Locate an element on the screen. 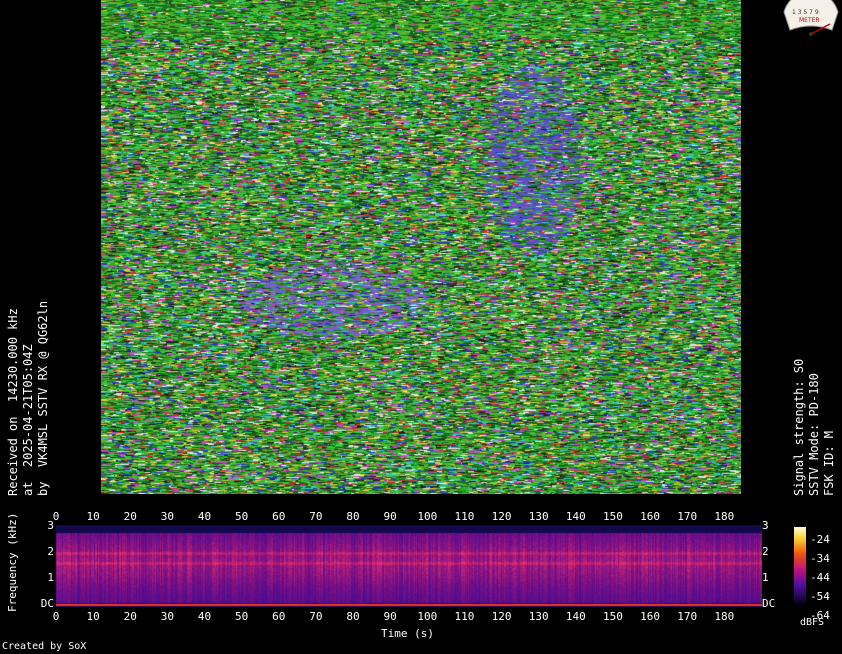 The image size is (842, 654). s-meter-logo: 1 3 5 7 9 METER is located at coordinates (811, 18).